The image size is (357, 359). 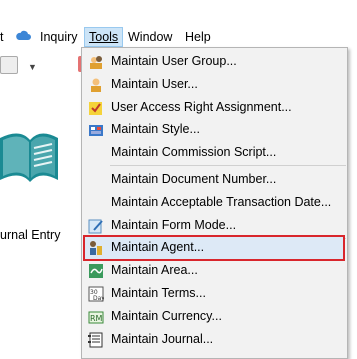 What do you see at coordinates (96, 294) in the screenshot?
I see `terms-icon: 30Day` at bounding box center [96, 294].